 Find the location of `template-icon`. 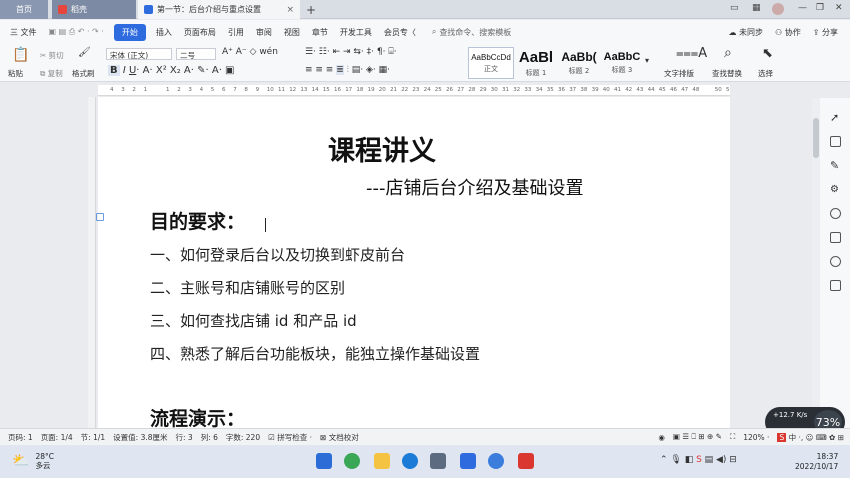

template-icon is located at coordinates (835, 237).